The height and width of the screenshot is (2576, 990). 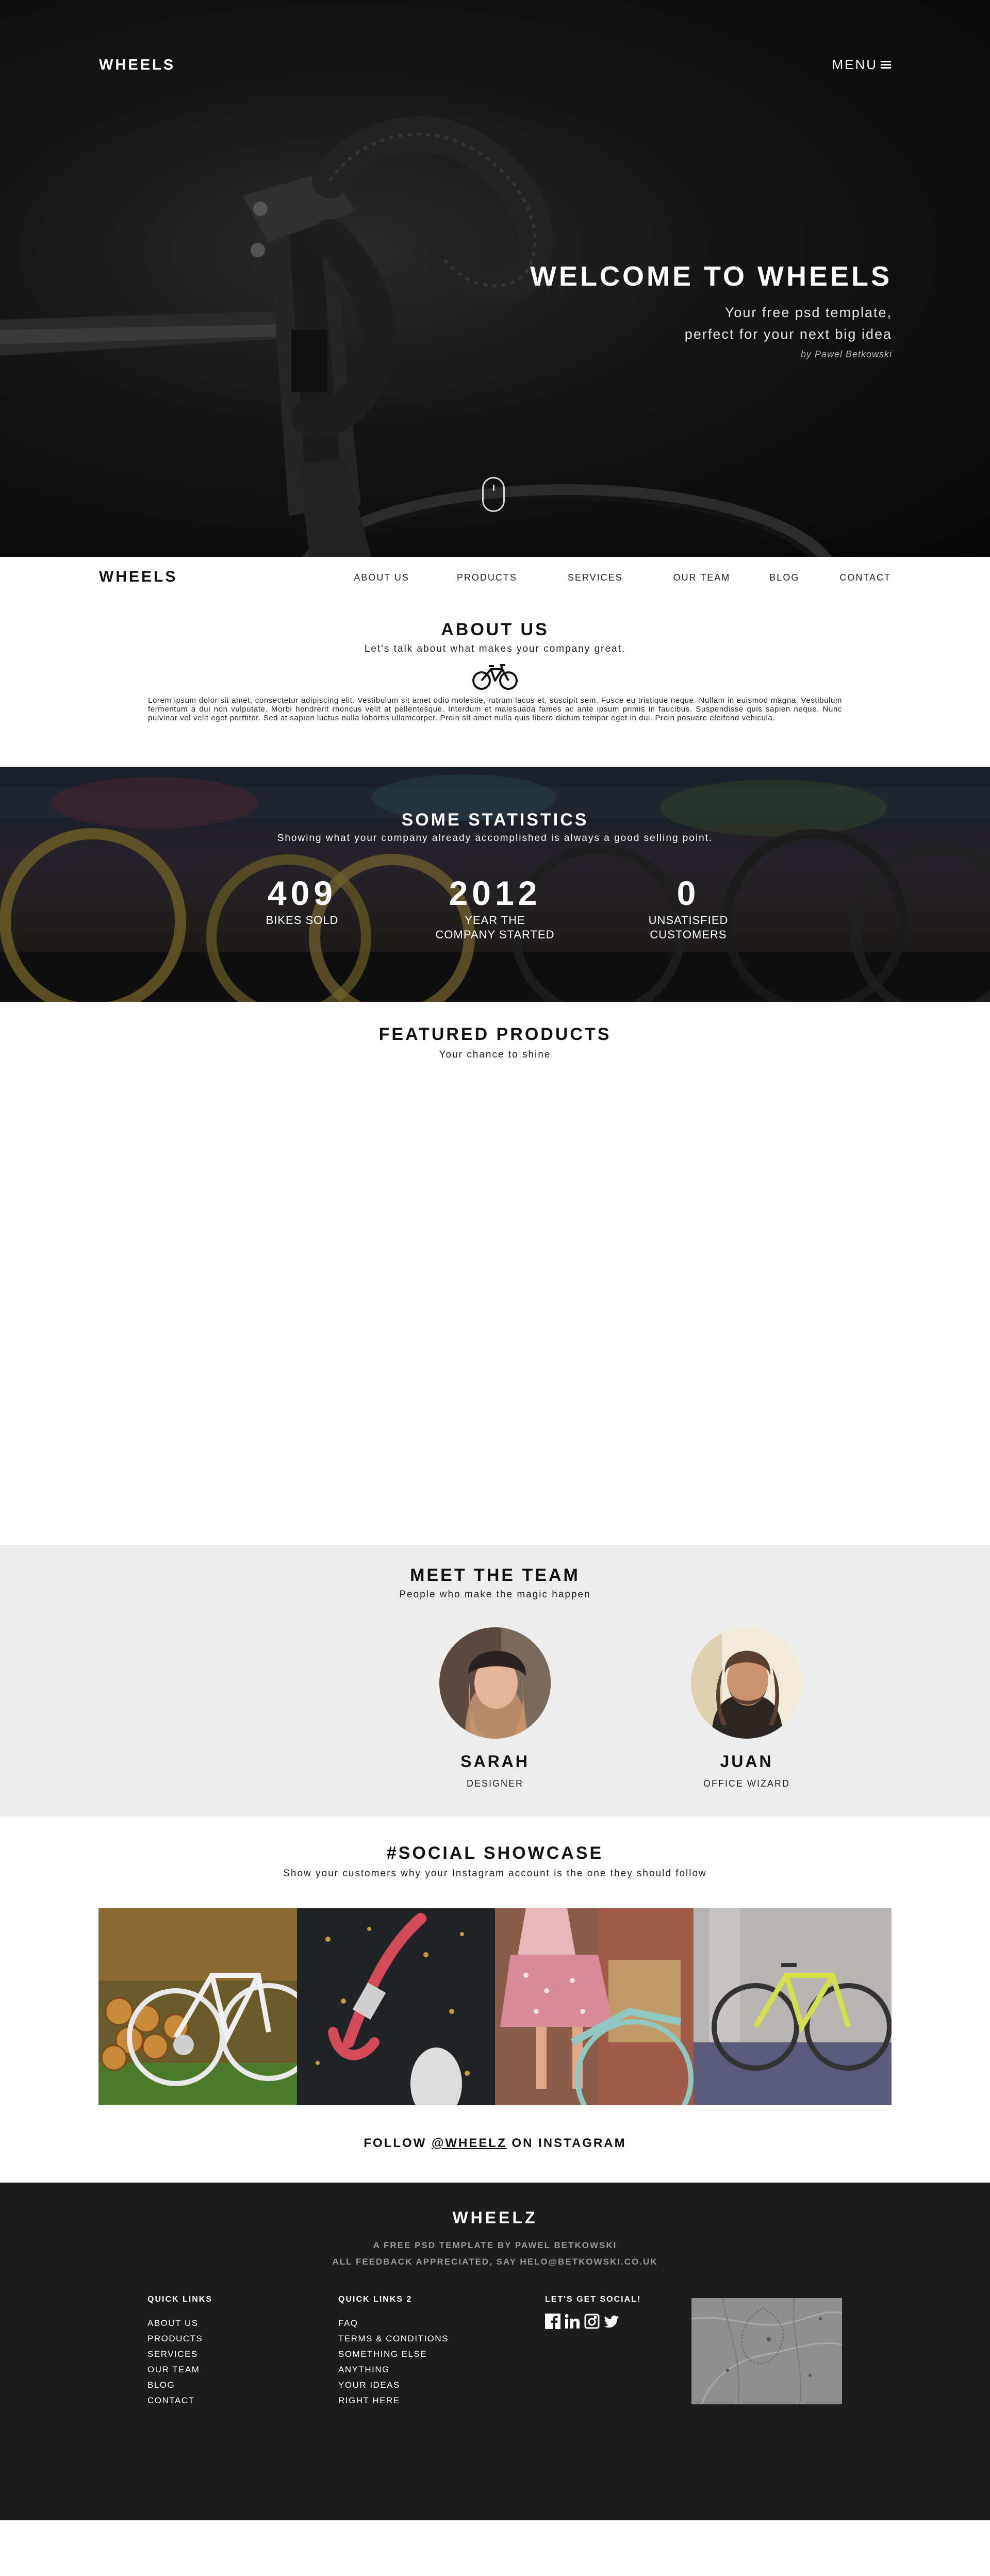 What do you see at coordinates (179, 2369) in the screenshot?
I see `footer-link-our-team: OUR TEAM` at bounding box center [179, 2369].